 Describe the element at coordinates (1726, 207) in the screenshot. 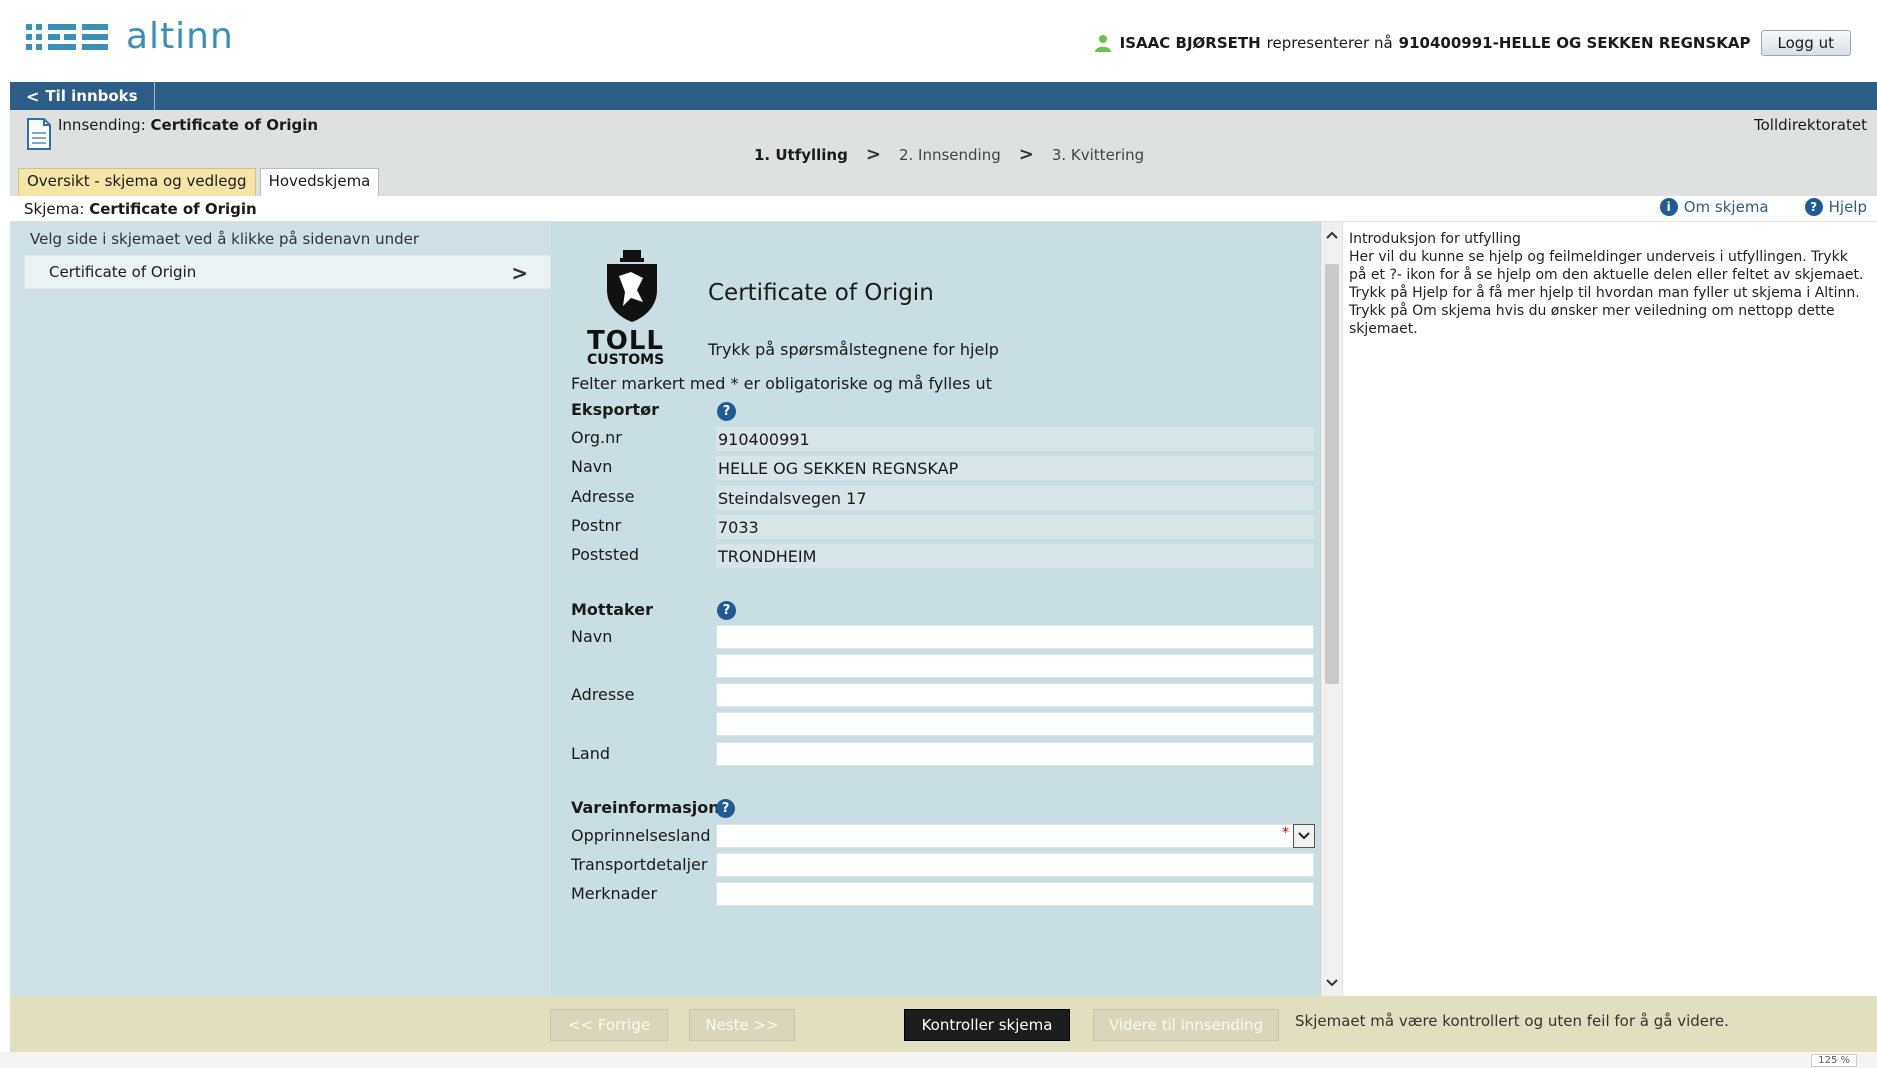

I see `about-schema-label: Om skjema` at that location.